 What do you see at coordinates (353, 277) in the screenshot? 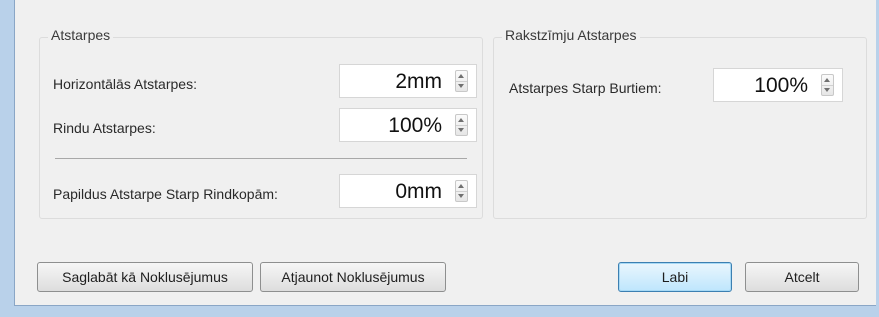
I see `restore-defaults-button: Atjaunot Noklusējumus` at bounding box center [353, 277].